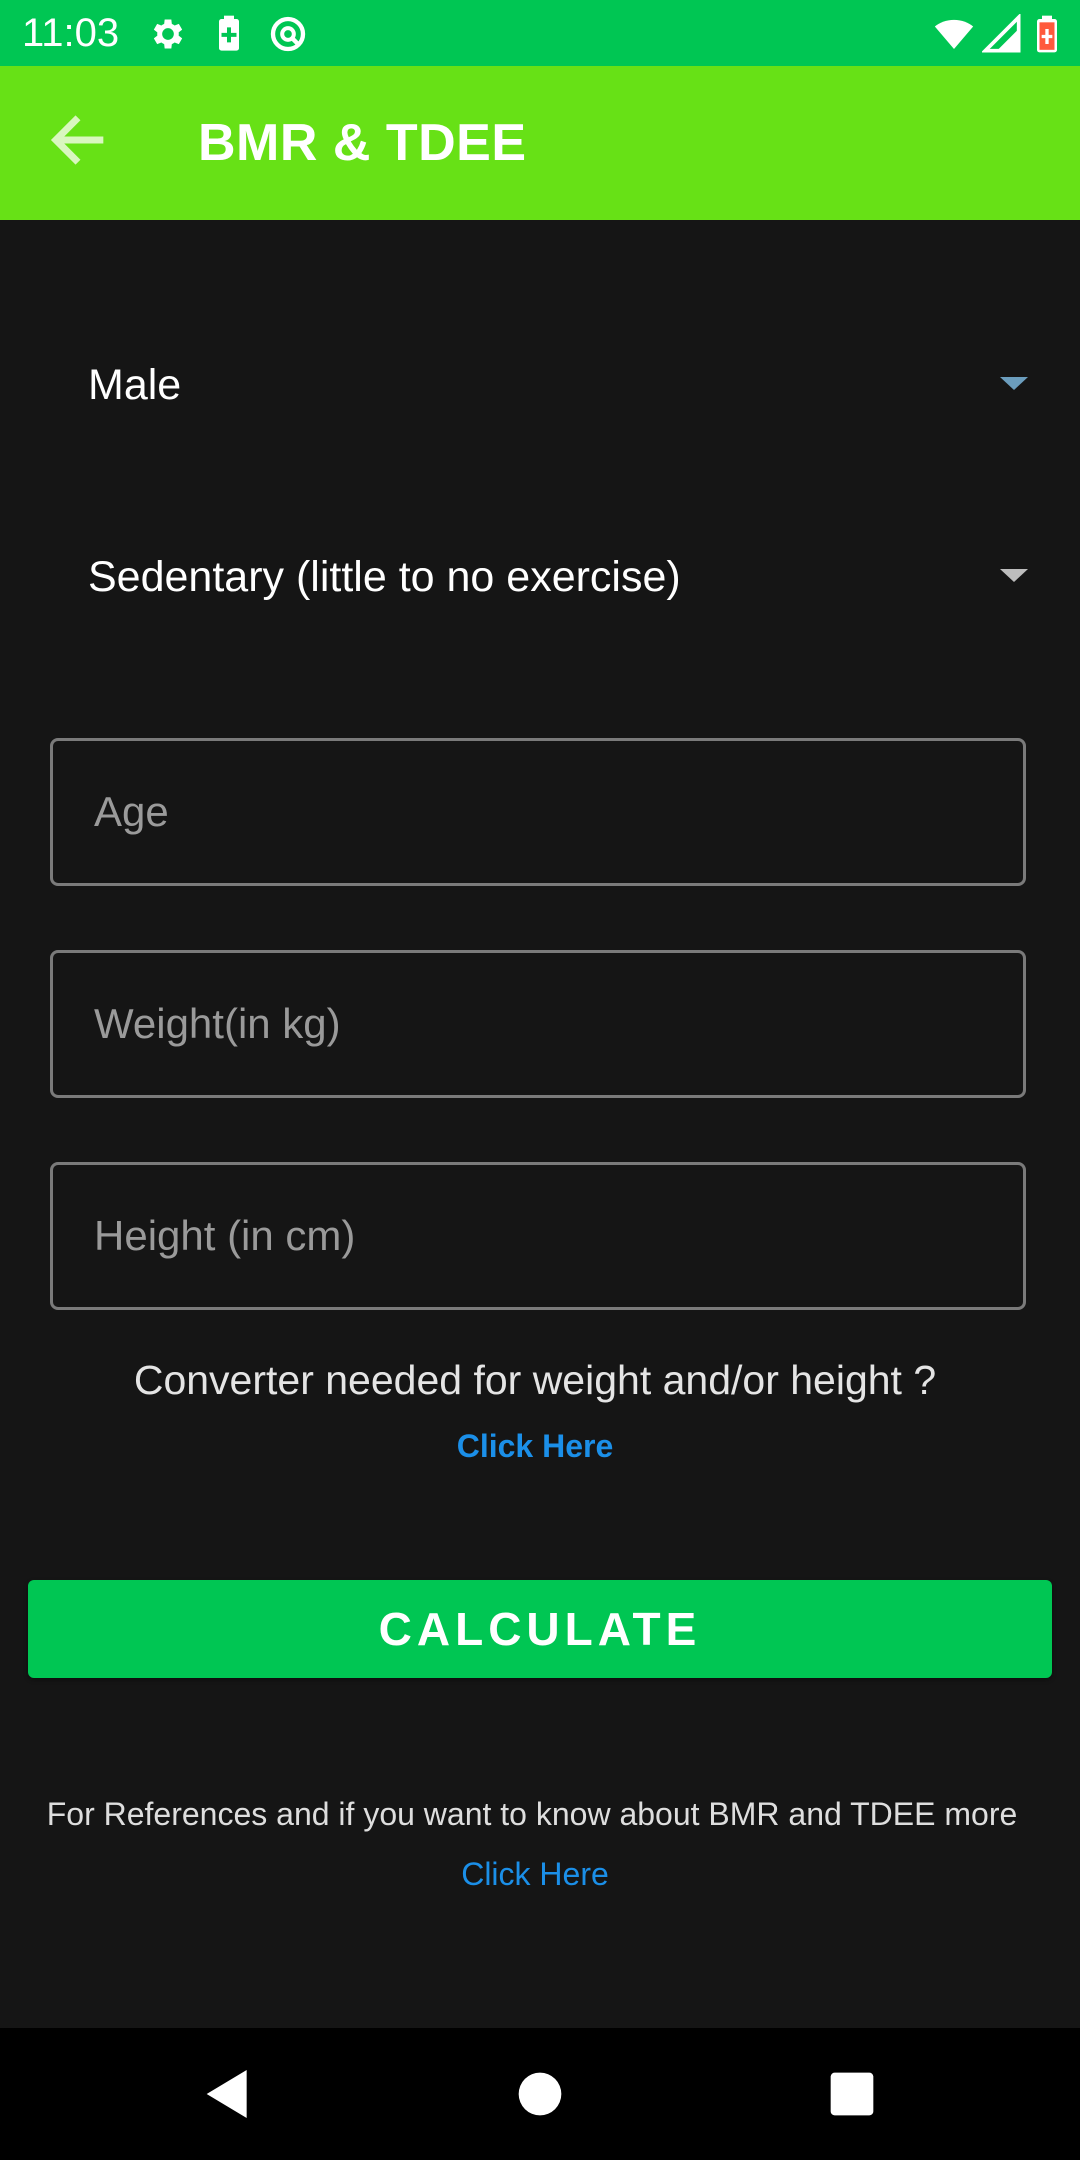 The height and width of the screenshot is (2160, 1080). I want to click on wifi-icon, so click(954, 34).